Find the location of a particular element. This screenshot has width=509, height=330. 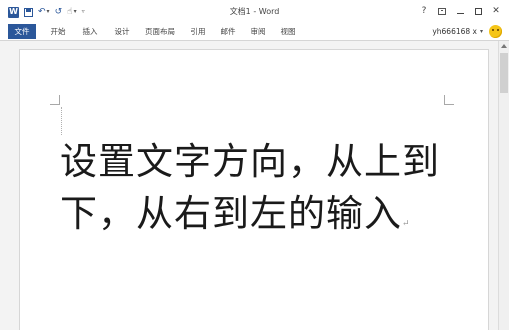

ribbon-display-options-button is located at coordinates (442, 11).